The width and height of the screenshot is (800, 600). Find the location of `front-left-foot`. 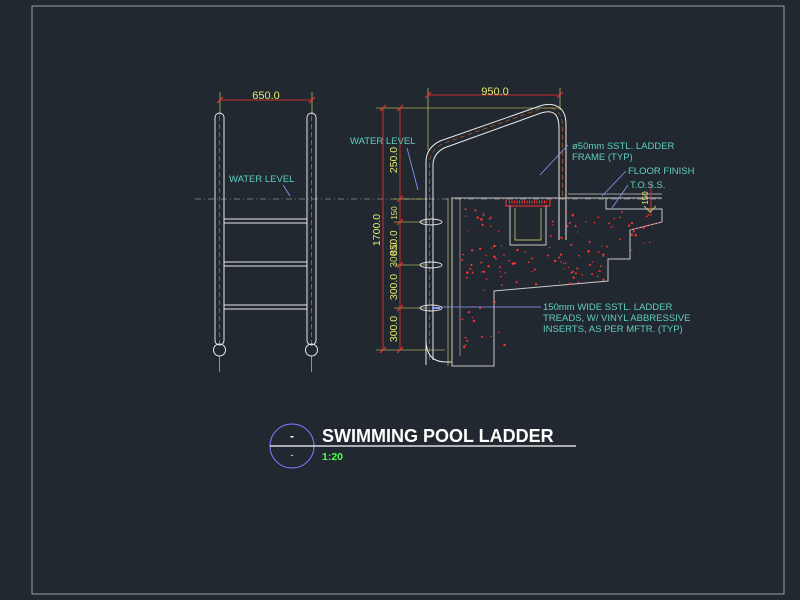

front-left-foot is located at coordinates (219, 350).